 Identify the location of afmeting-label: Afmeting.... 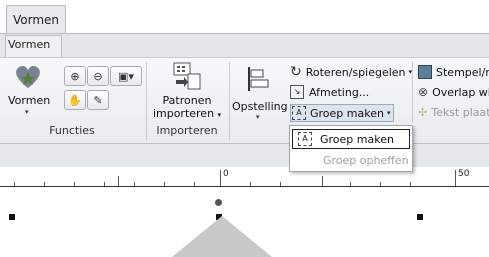
(339, 92).